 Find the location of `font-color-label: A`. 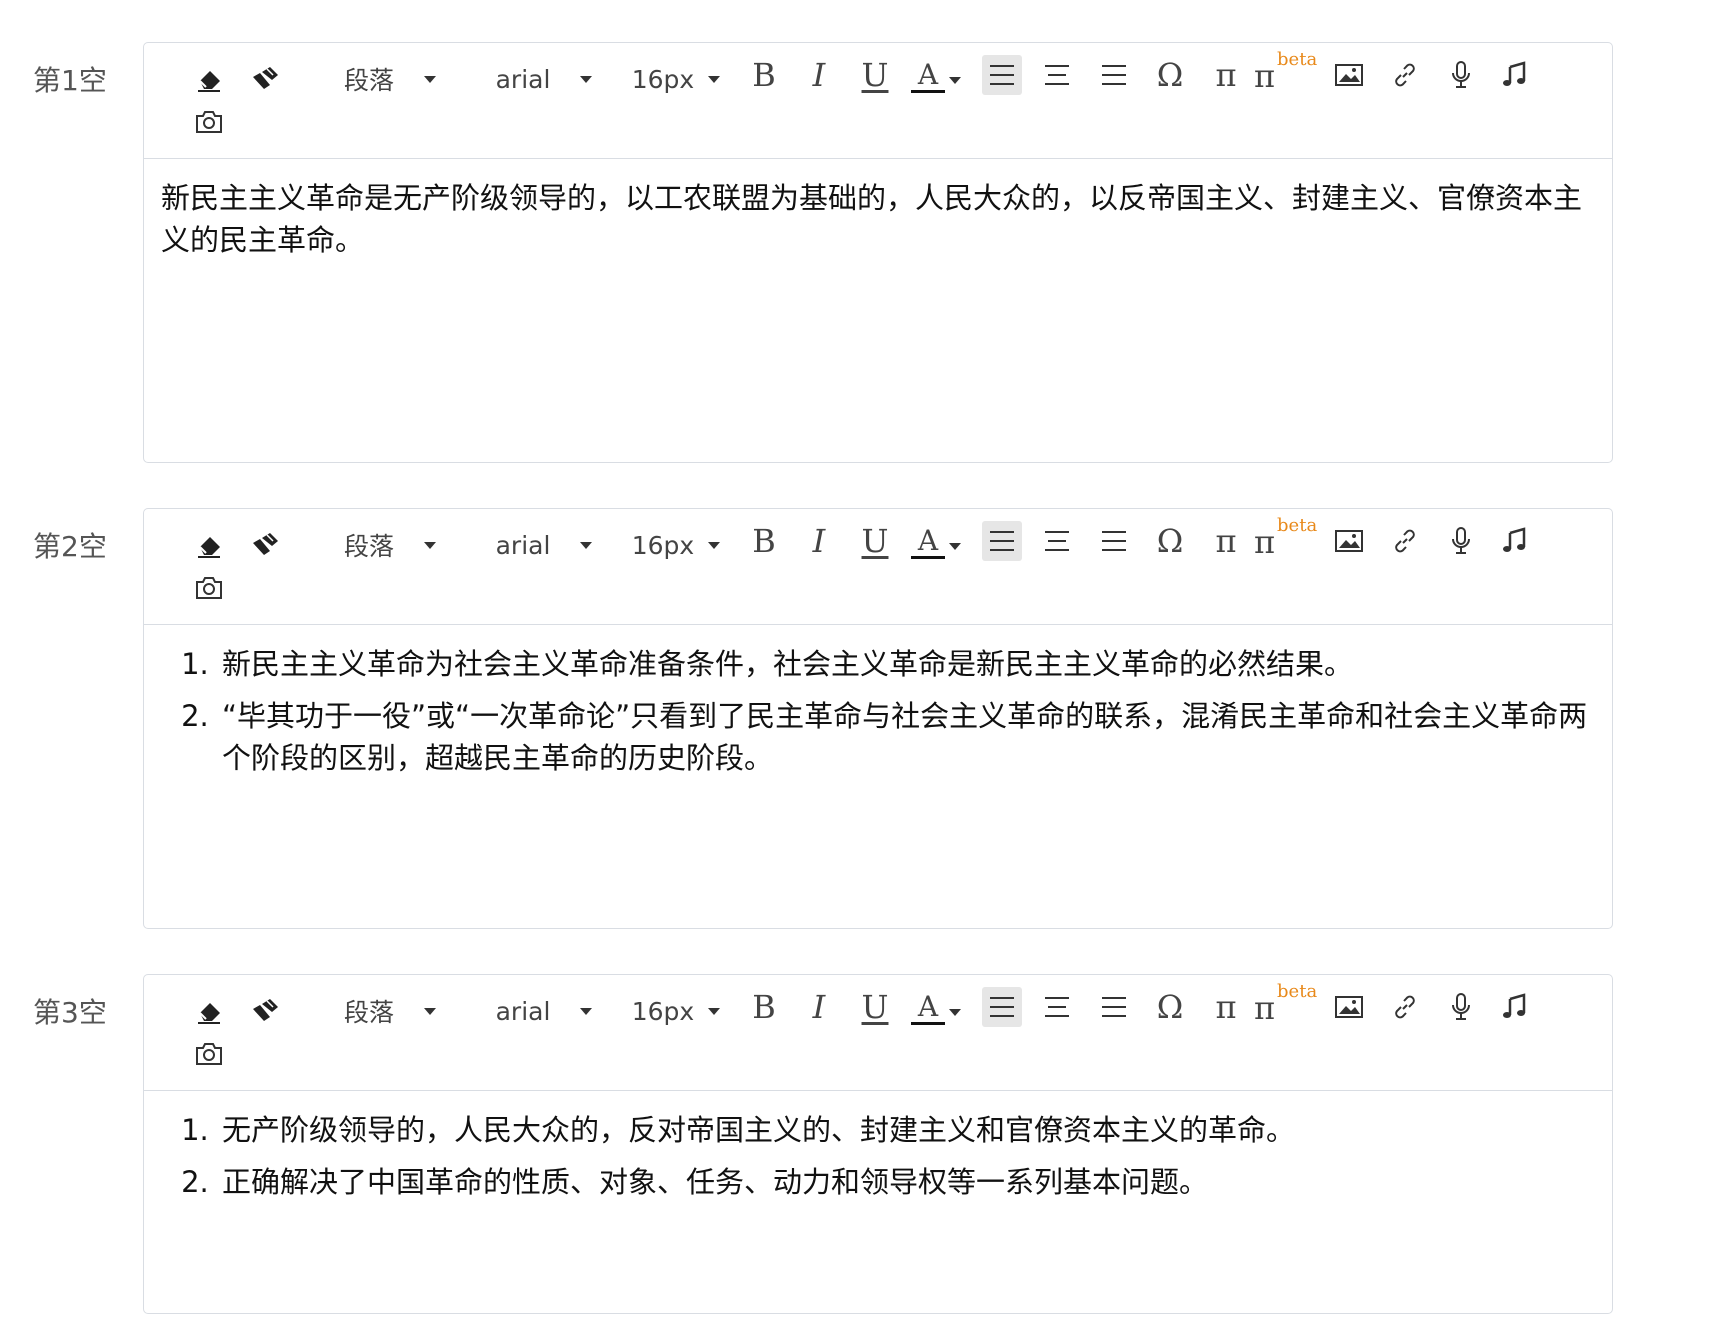

font-color-label: A is located at coordinates (928, 540).